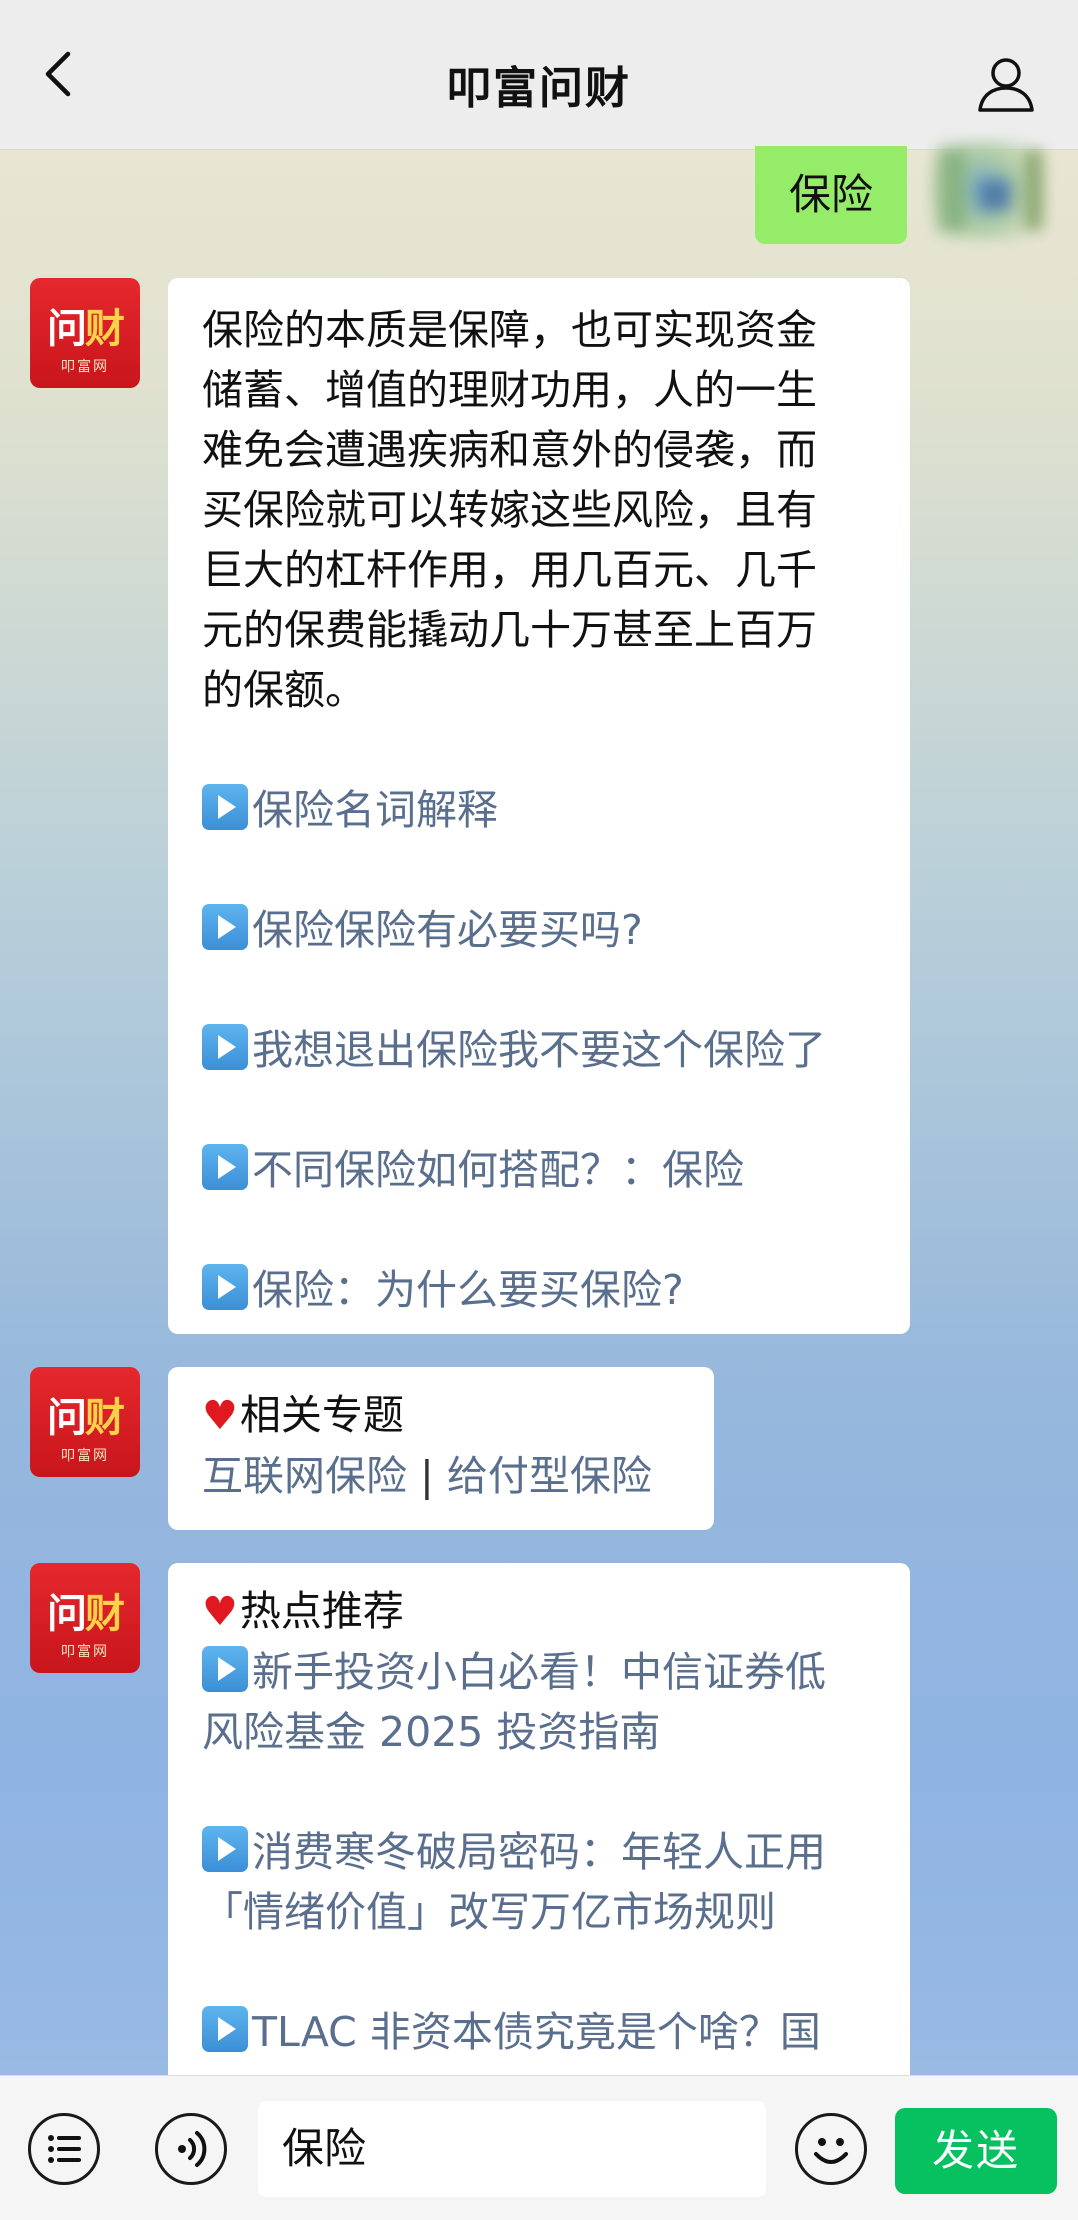 This screenshot has height=2220, width=1078. I want to click on intro-line: 巨大的杠杆作用，用几百元、几千, so click(509, 570).